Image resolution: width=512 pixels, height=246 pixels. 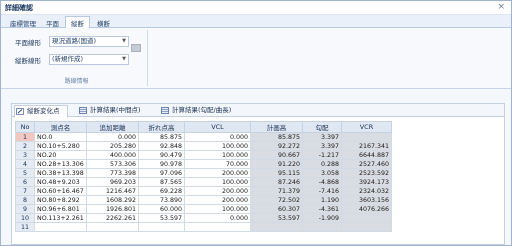 What do you see at coordinates (112, 209) in the screenshot?
I see `dist-cell: 1926.801` at bounding box center [112, 209].